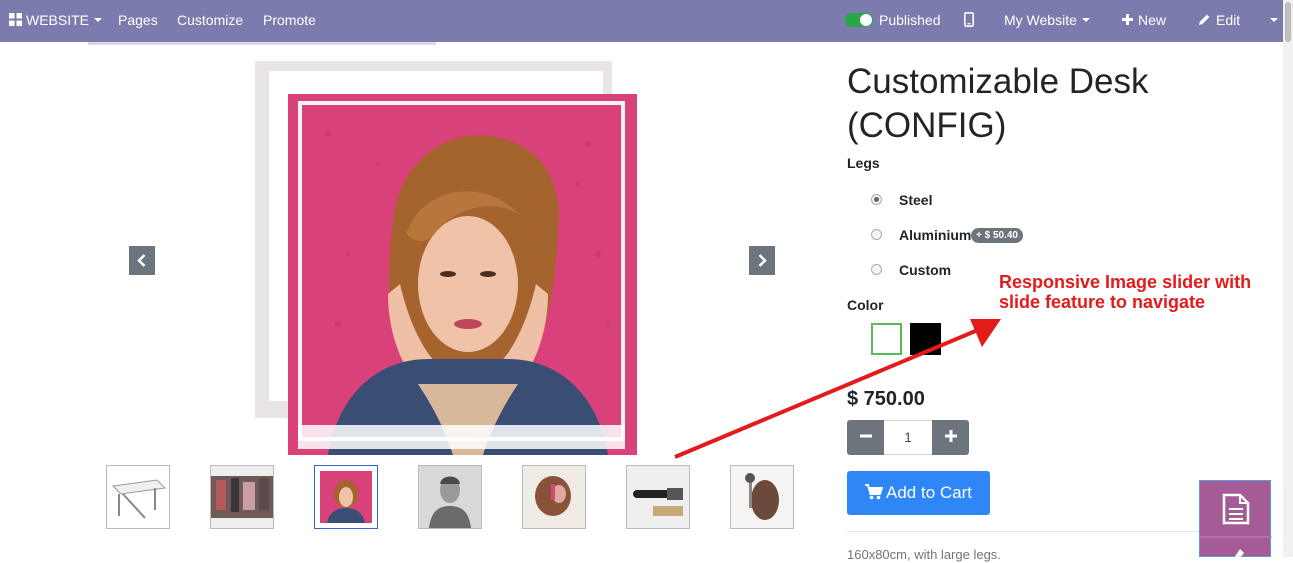 This screenshot has width=1293, height=563. Describe the element at coordinates (876, 199) in the screenshot. I see `legs-radio-steel` at that location.